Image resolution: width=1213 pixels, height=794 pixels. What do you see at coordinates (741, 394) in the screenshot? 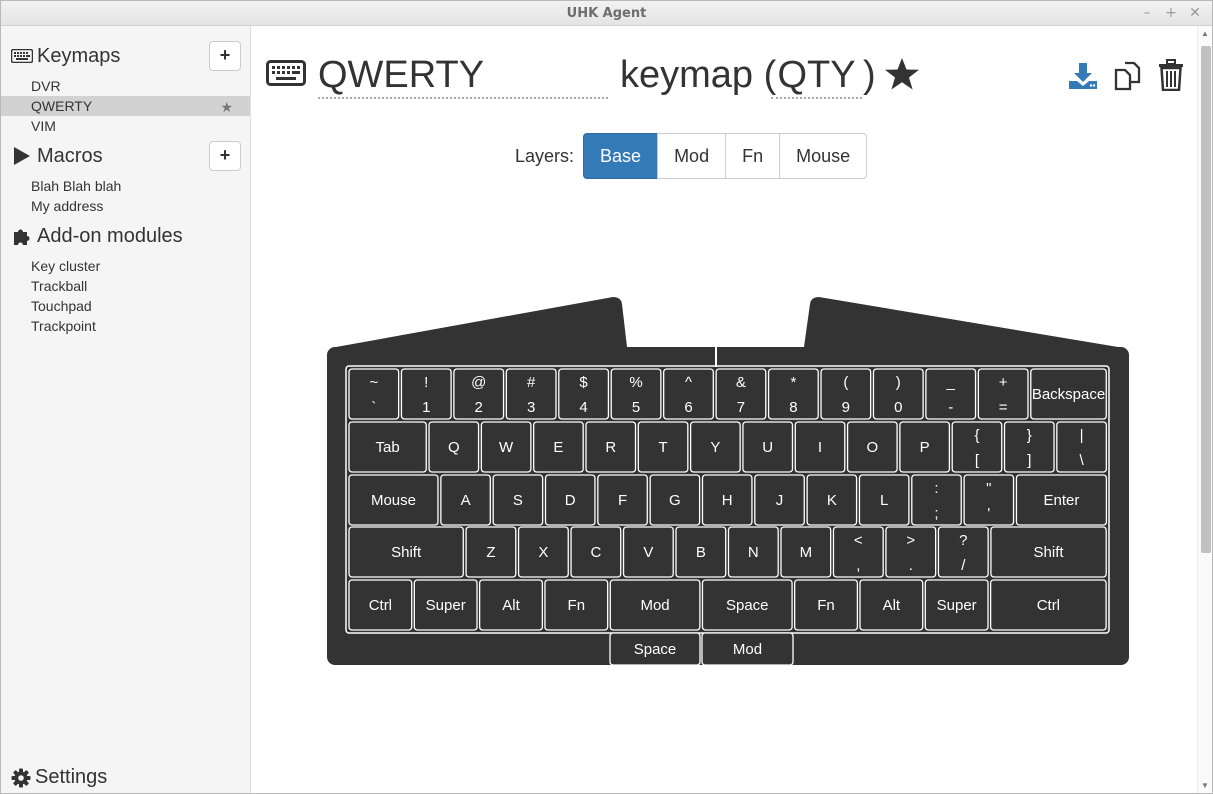
I see `key-char: &7` at bounding box center [741, 394].